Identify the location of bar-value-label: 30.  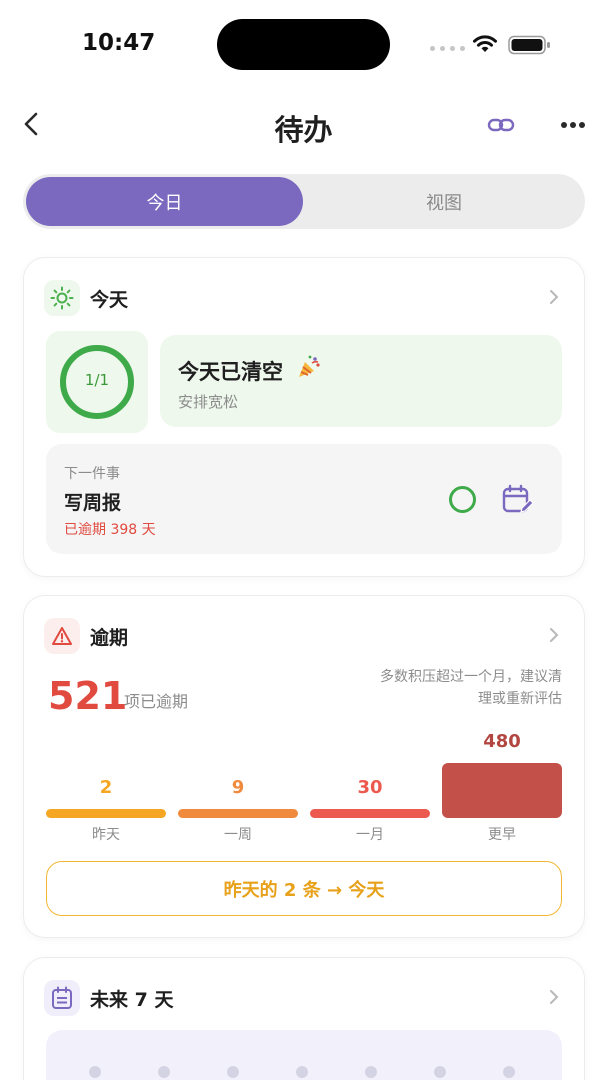
(370, 787).